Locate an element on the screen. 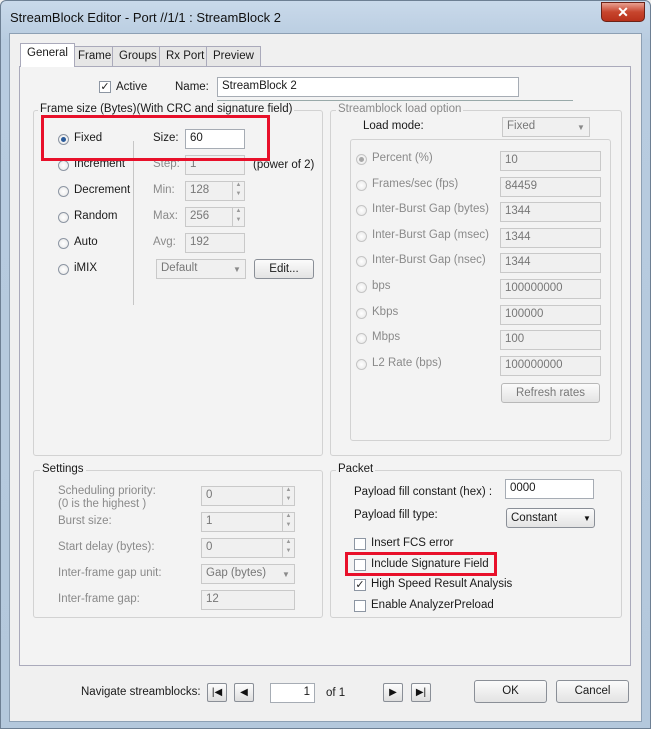  refresh-rates-button: Refresh rates is located at coordinates (550, 393).